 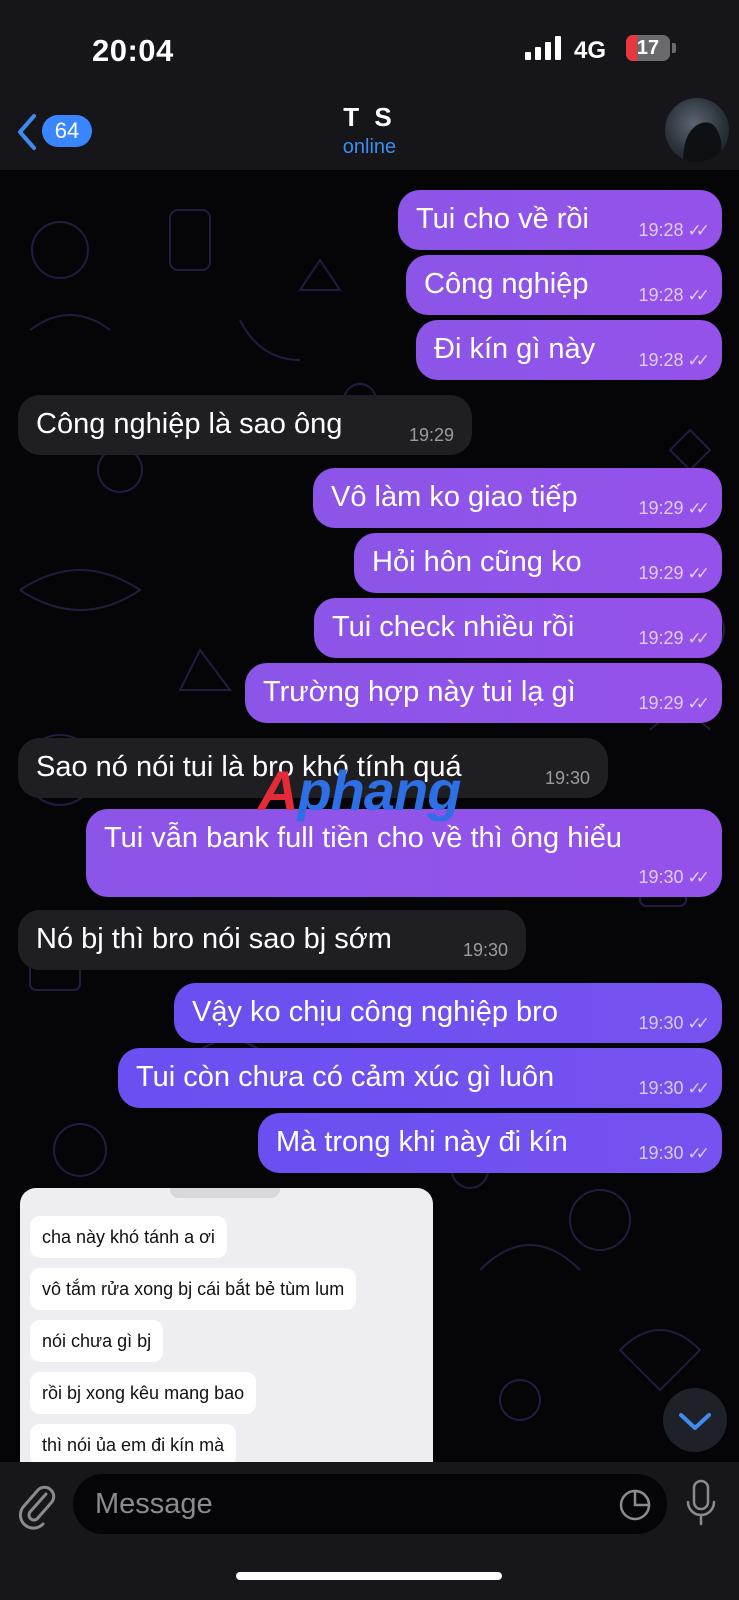 I want to click on message-input-bar: Message, so click(x=369, y=1531).